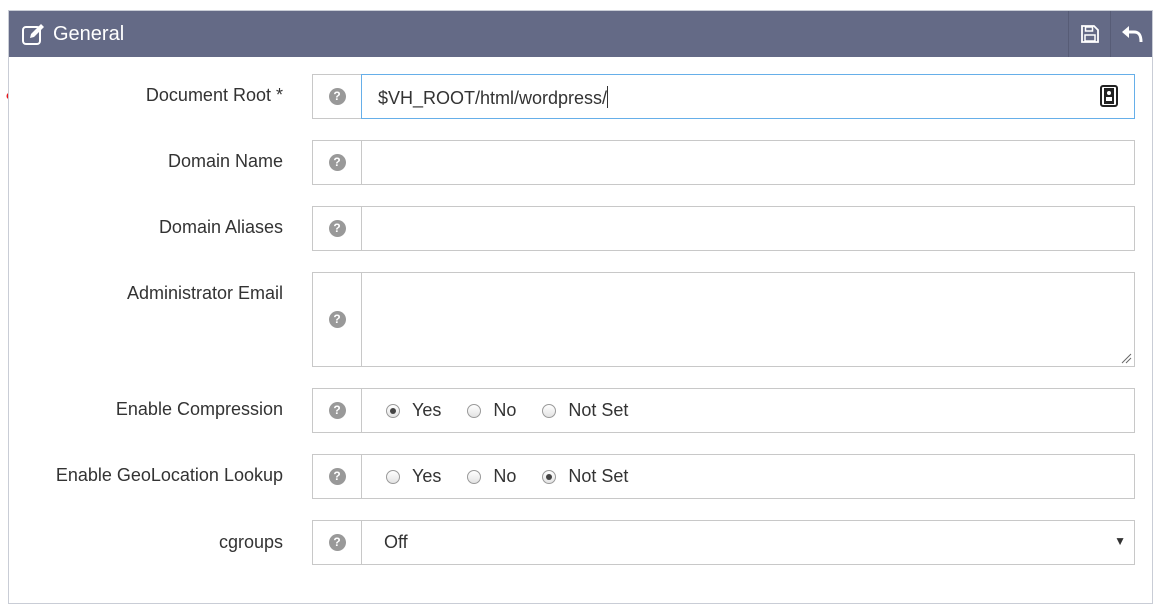 The image size is (1160, 615). Describe the element at coordinates (1109, 96) in the screenshot. I see `file-browse-icon` at that location.